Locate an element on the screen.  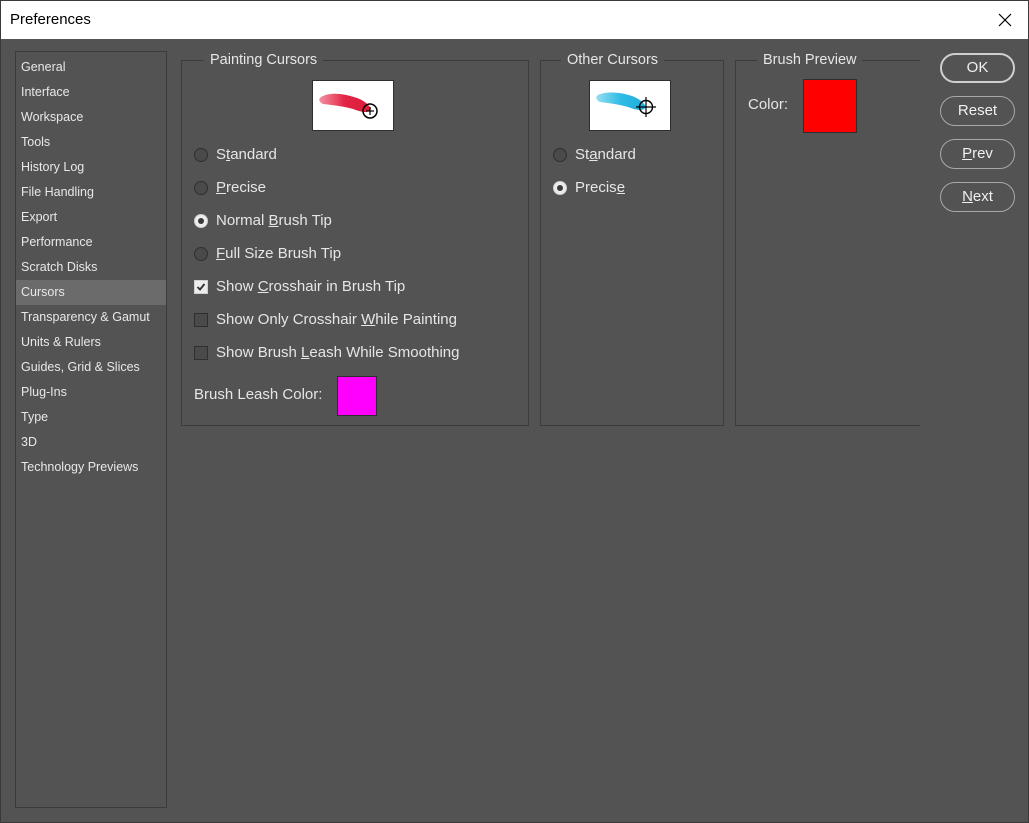
sidebar-item-performance: Performance is located at coordinates (91, 242).